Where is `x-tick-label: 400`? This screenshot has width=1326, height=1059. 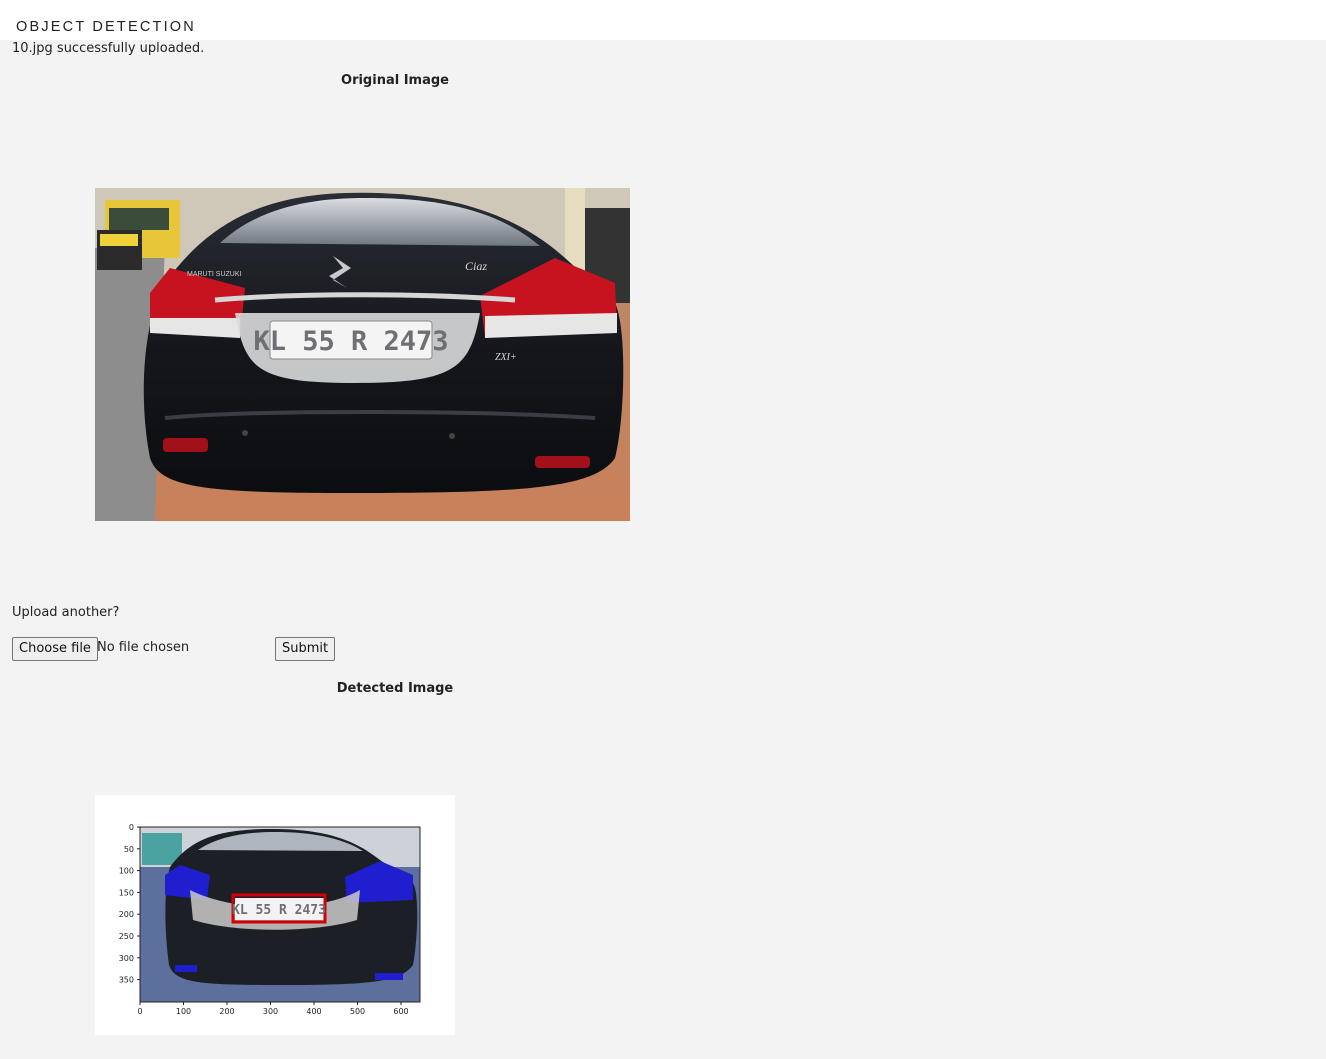
x-tick-label: 400 is located at coordinates (313, 1011).